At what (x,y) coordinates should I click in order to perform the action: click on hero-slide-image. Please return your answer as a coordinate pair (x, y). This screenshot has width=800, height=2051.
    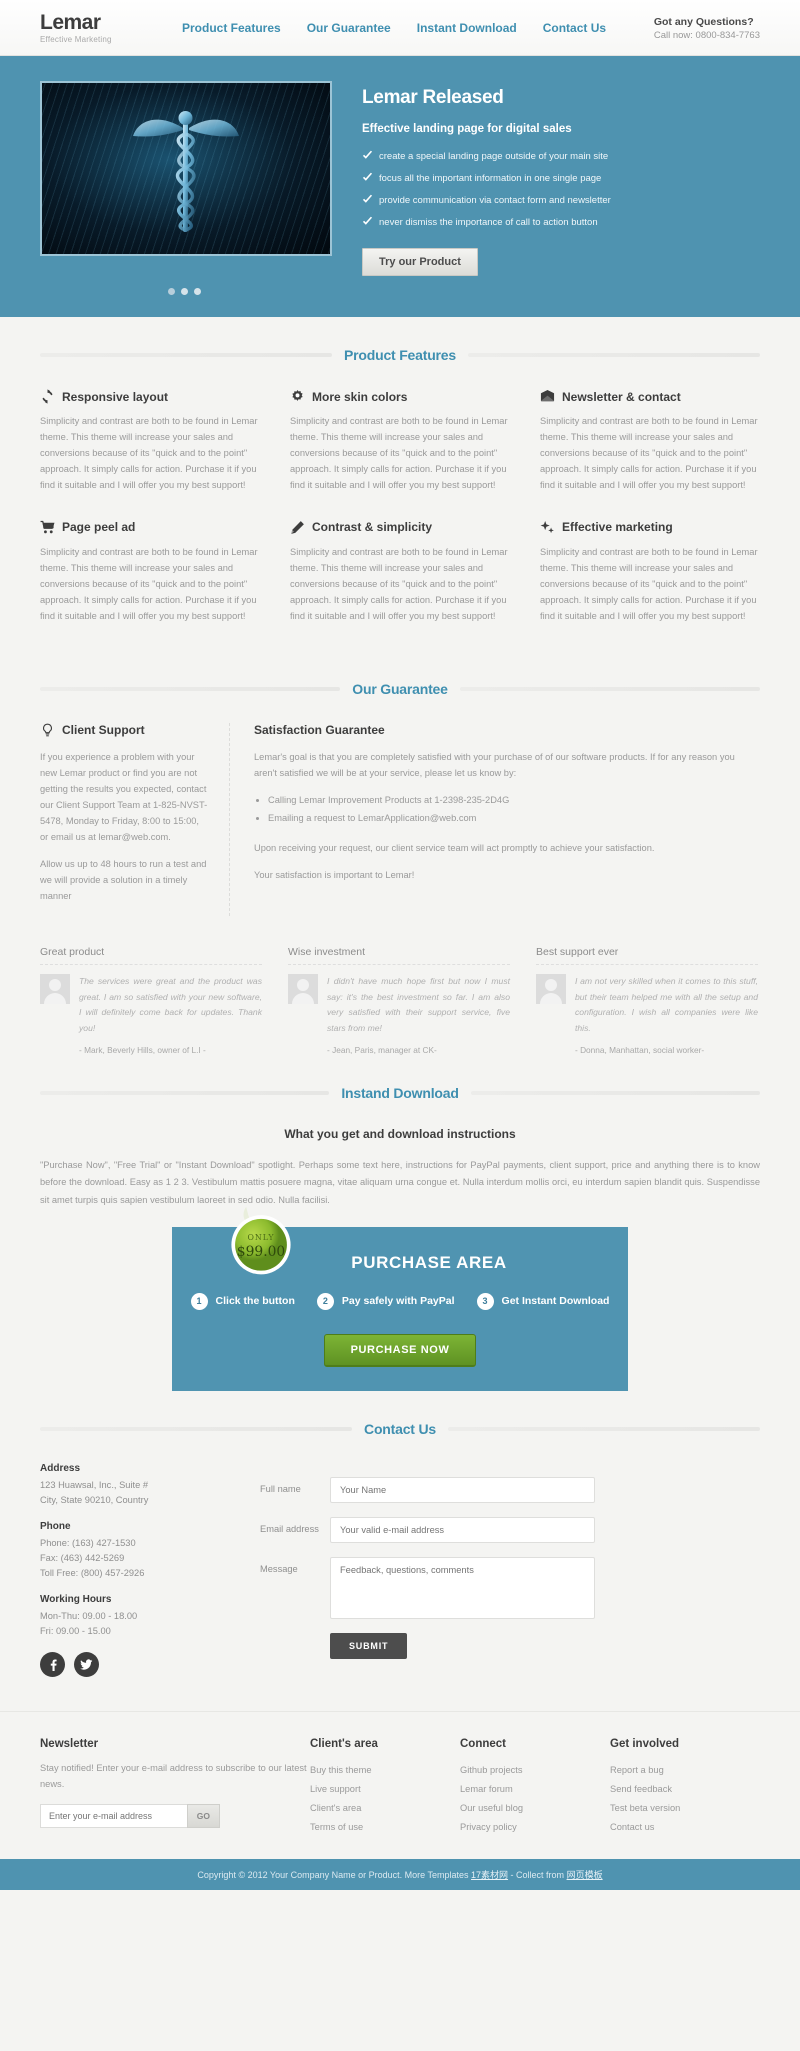
    Looking at the image, I should click on (186, 168).